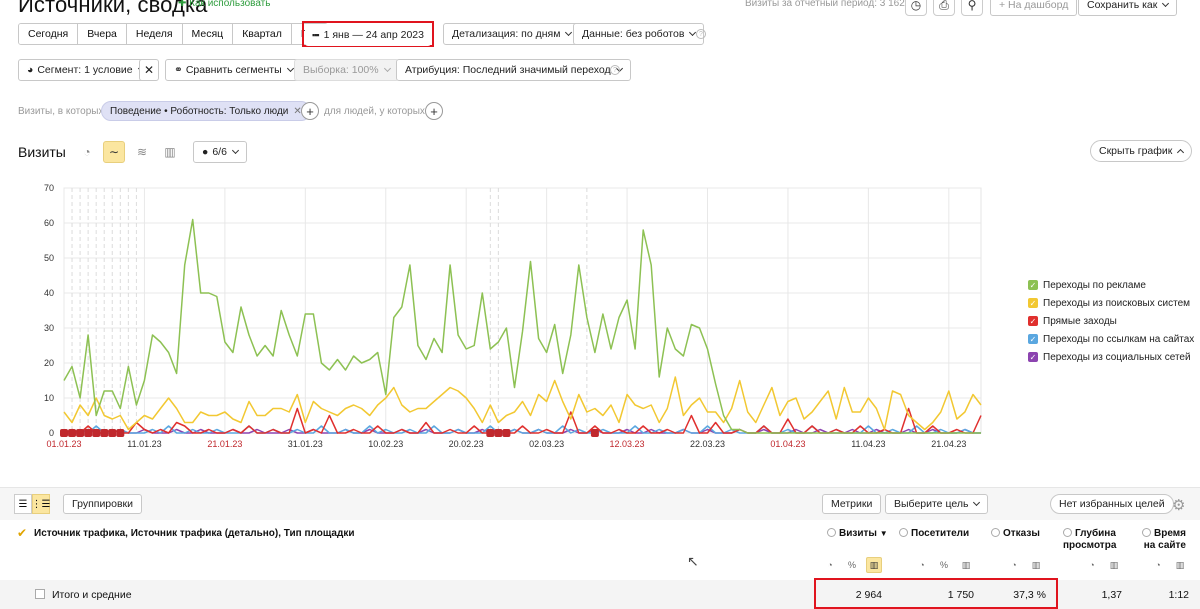 The width and height of the screenshot is (1200, 609). What do you see at coordinates (23, 504) in the screenshot?
I see `list-view-button: ☰` at bounding box center [23, 504].